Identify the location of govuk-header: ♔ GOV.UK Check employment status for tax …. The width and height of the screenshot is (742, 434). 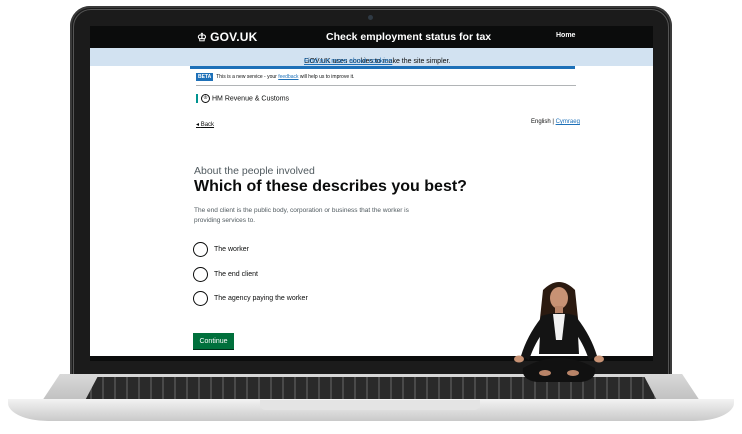
(371, 37).